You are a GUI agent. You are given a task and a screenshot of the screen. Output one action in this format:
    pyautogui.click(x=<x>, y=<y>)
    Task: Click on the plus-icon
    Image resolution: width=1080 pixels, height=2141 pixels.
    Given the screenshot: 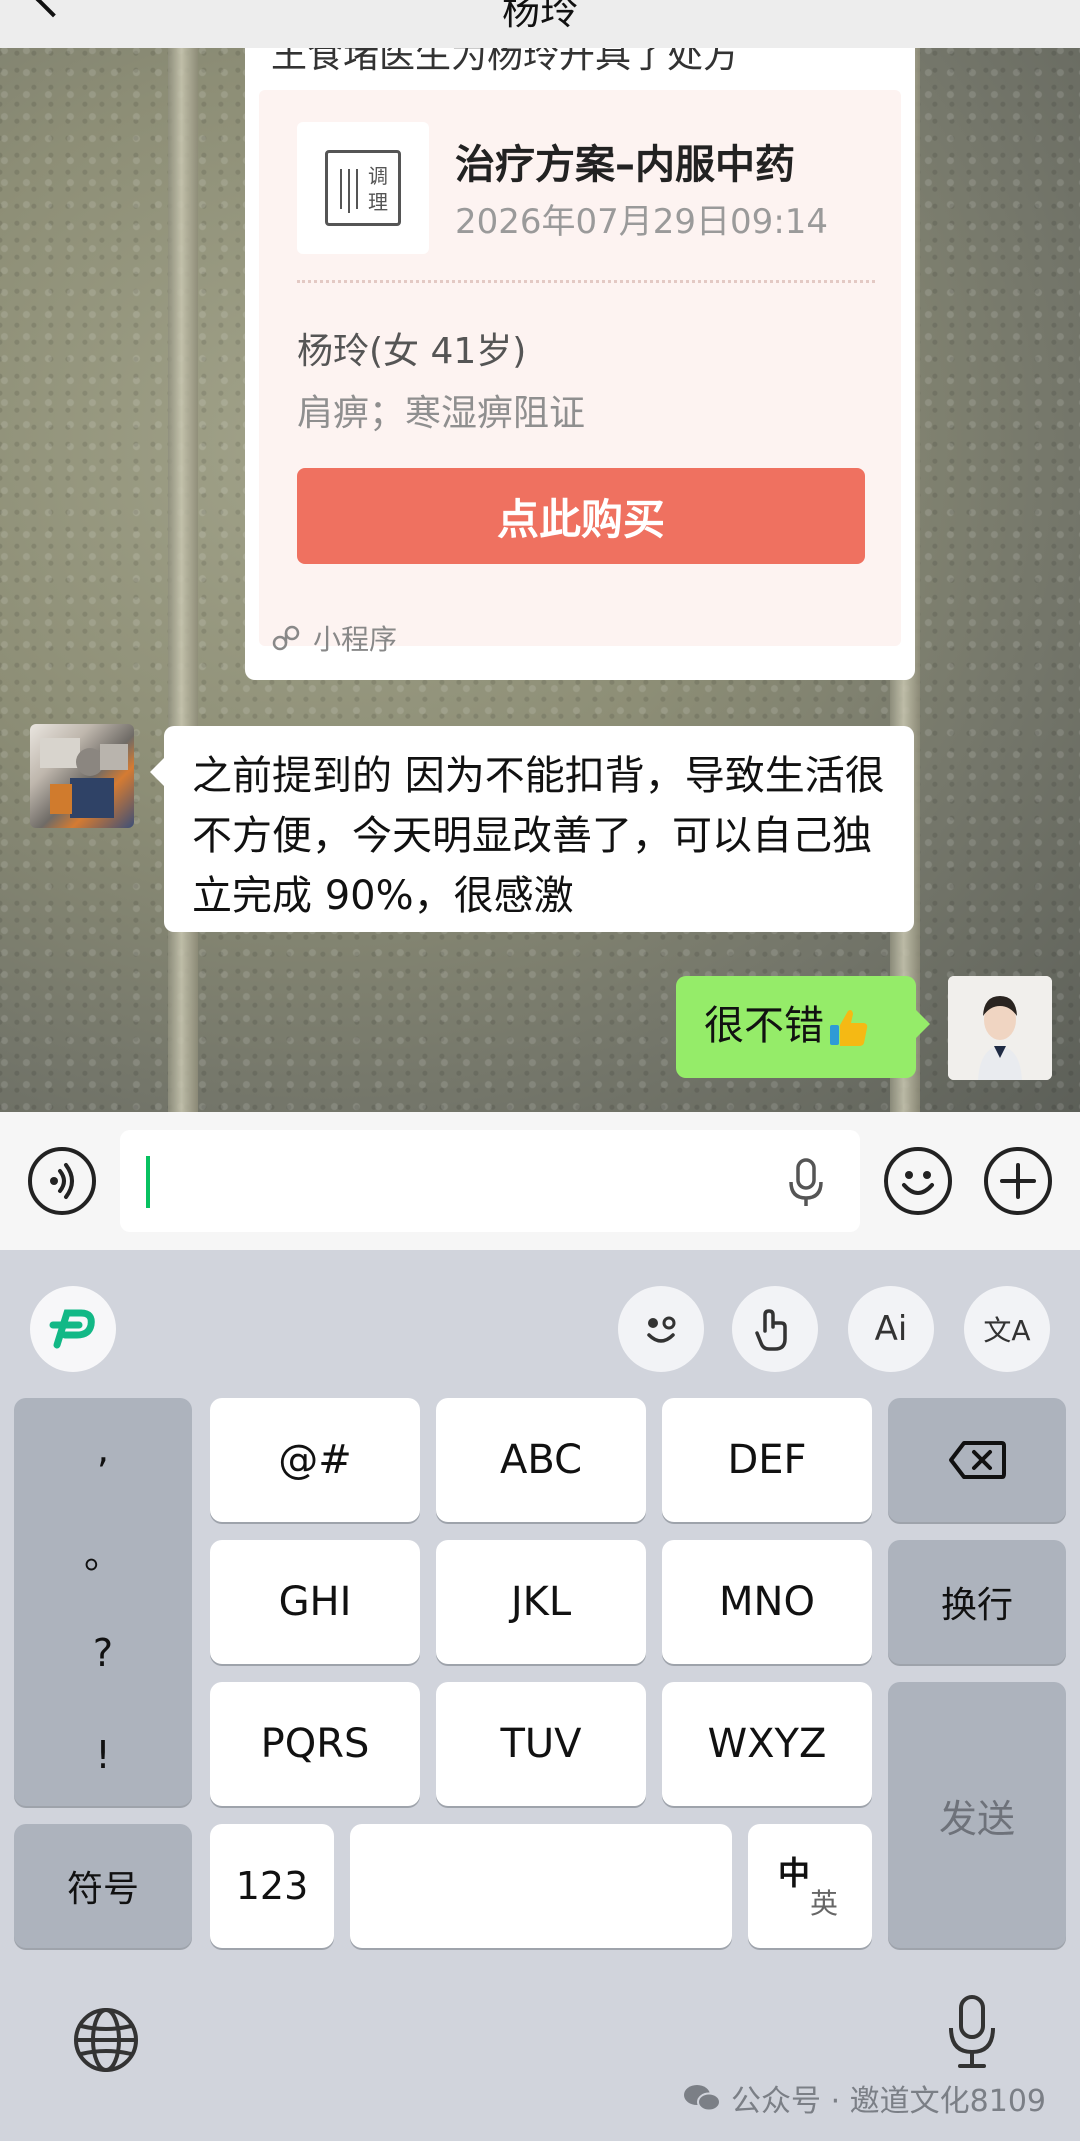 What is the action you would take?
    pyautogui.click(x=1018, y=1181)
    